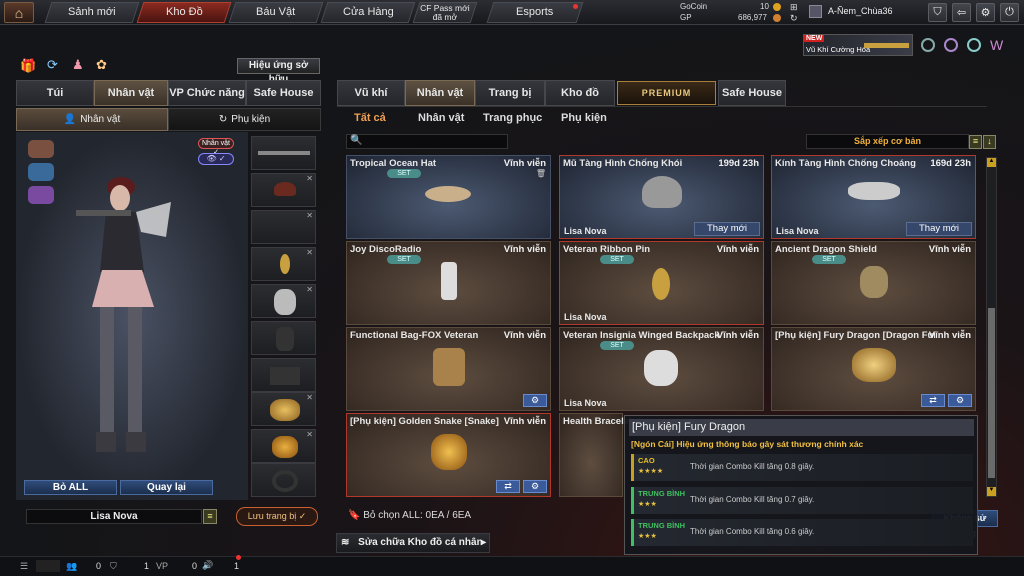 The image size is (1024, 576). Describe the element at coordinates (580, 93) in the screenshot. I see `right-tab-storage: Kho đồ` at that location.